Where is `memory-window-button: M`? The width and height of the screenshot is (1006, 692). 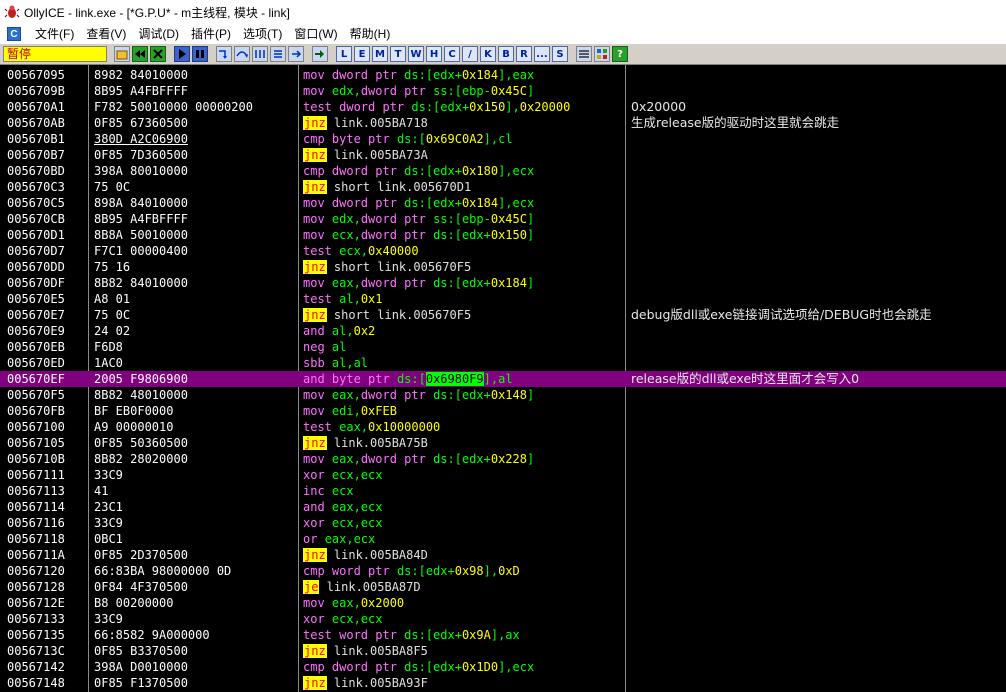
memory-window-button: M is located at coordinates (380, 54).